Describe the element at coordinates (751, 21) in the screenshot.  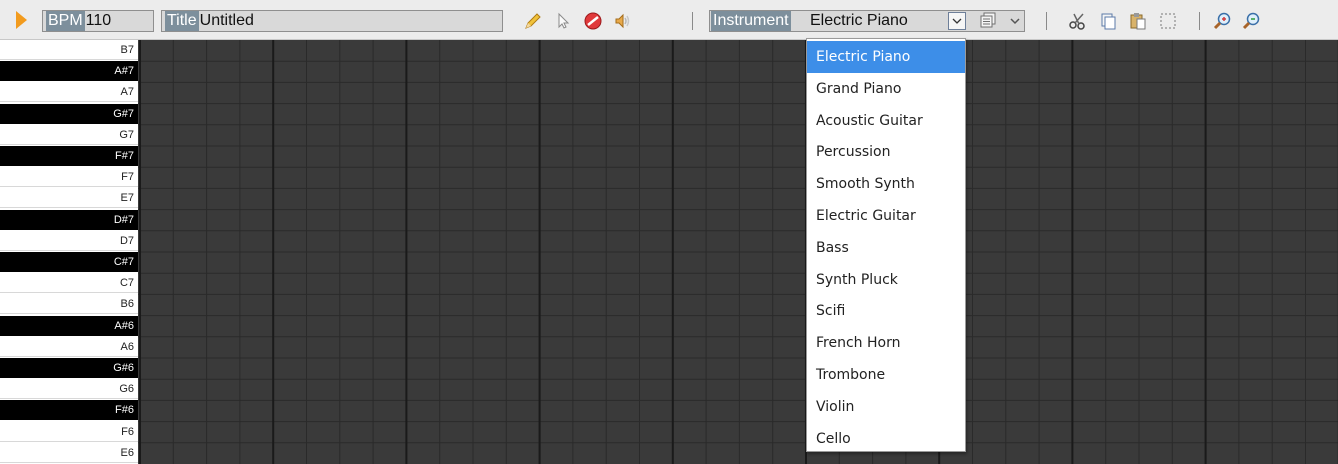
I see `instrument-label: Instrument` at that location.